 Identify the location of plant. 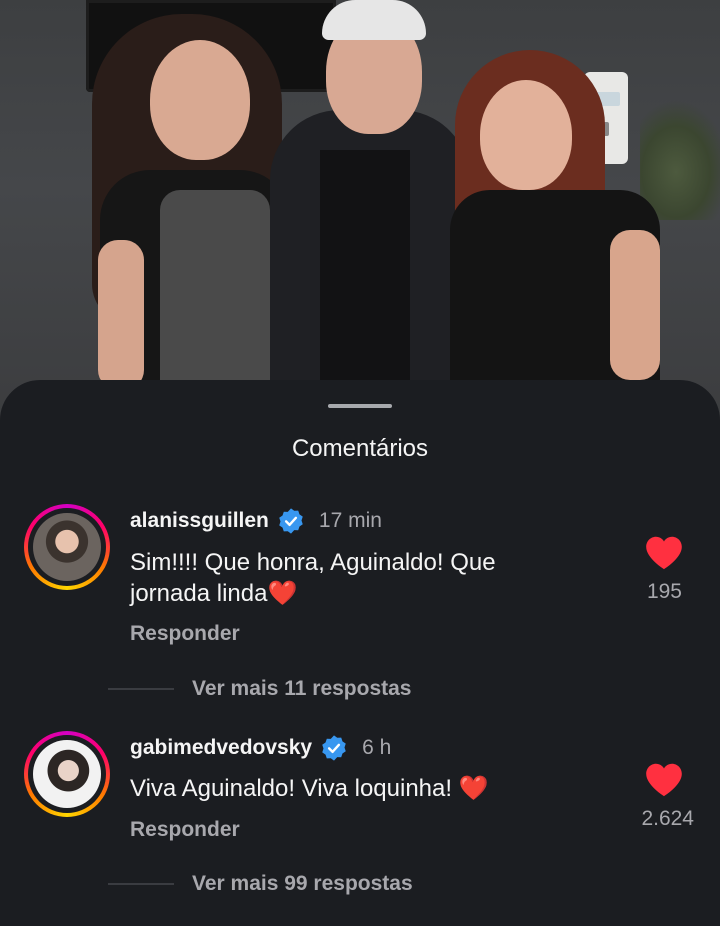
(680, 160).